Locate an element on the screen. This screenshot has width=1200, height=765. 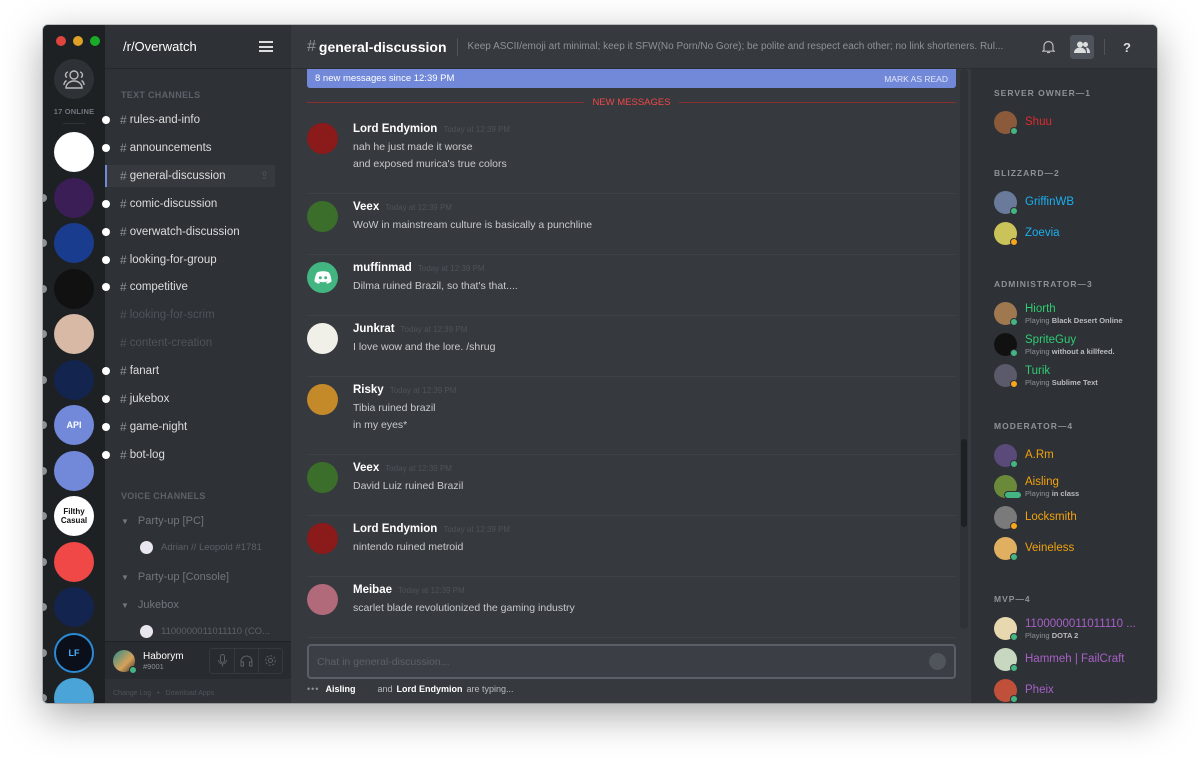
member-item: SpriteGuy Playing without a killfeed. is located at coordinates (1074, 345).